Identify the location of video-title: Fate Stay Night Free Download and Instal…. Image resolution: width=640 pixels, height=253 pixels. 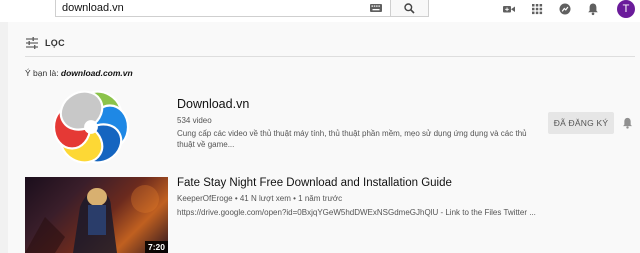
(314, 183).